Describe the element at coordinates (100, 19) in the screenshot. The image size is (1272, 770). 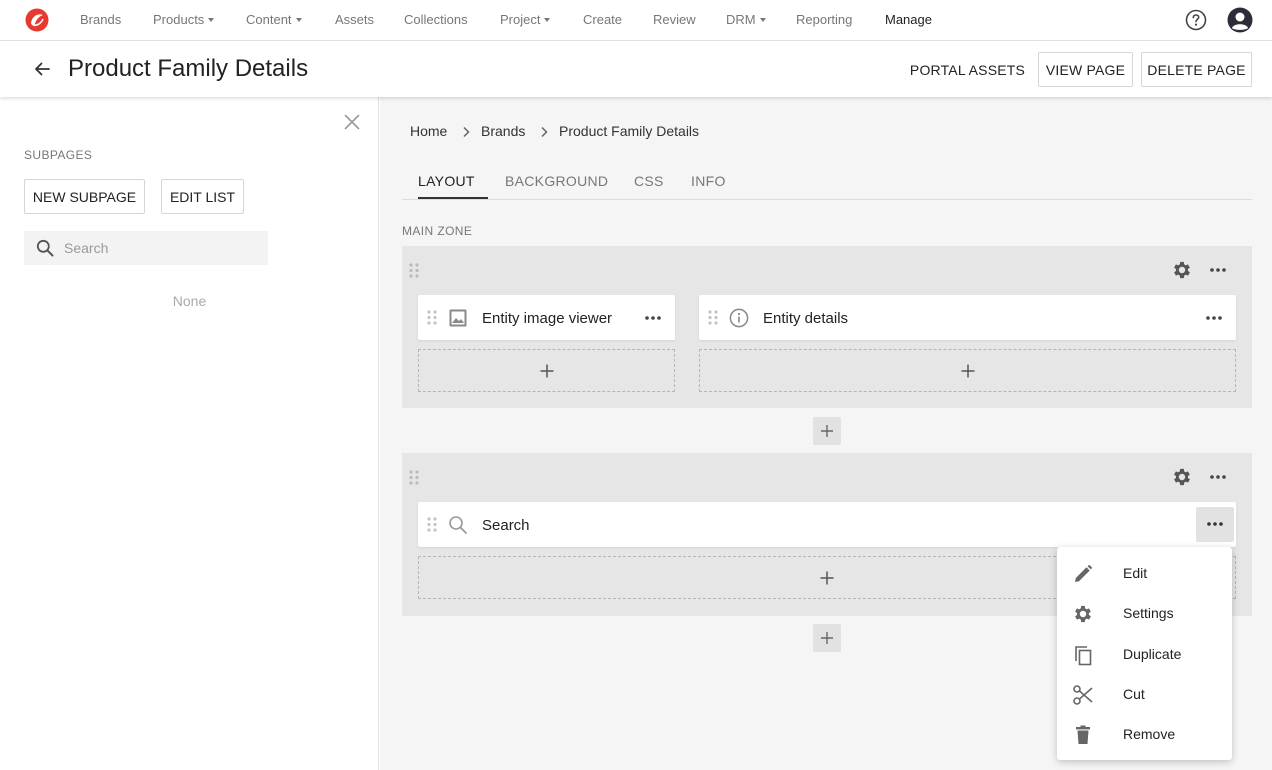
I see `nav-item-brands: Brands` at that location.